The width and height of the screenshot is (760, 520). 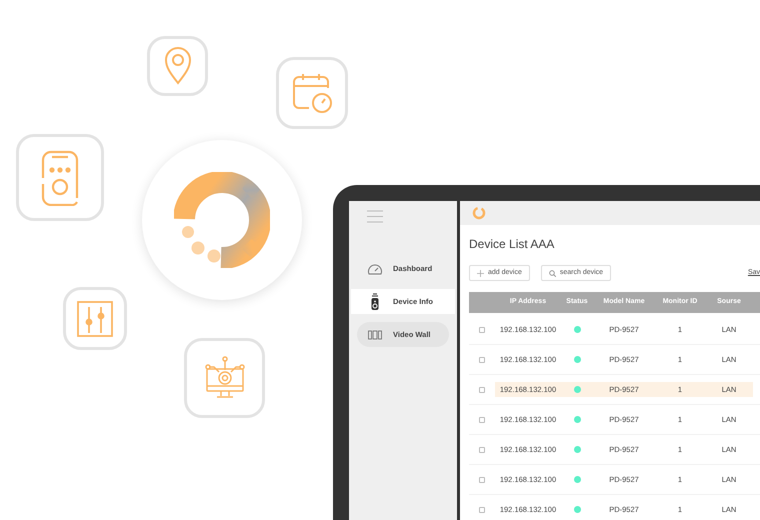 What do you see at coordinates (552, 273) in the screenshot?
I see `search-icon` at bounding box center [552, 273].